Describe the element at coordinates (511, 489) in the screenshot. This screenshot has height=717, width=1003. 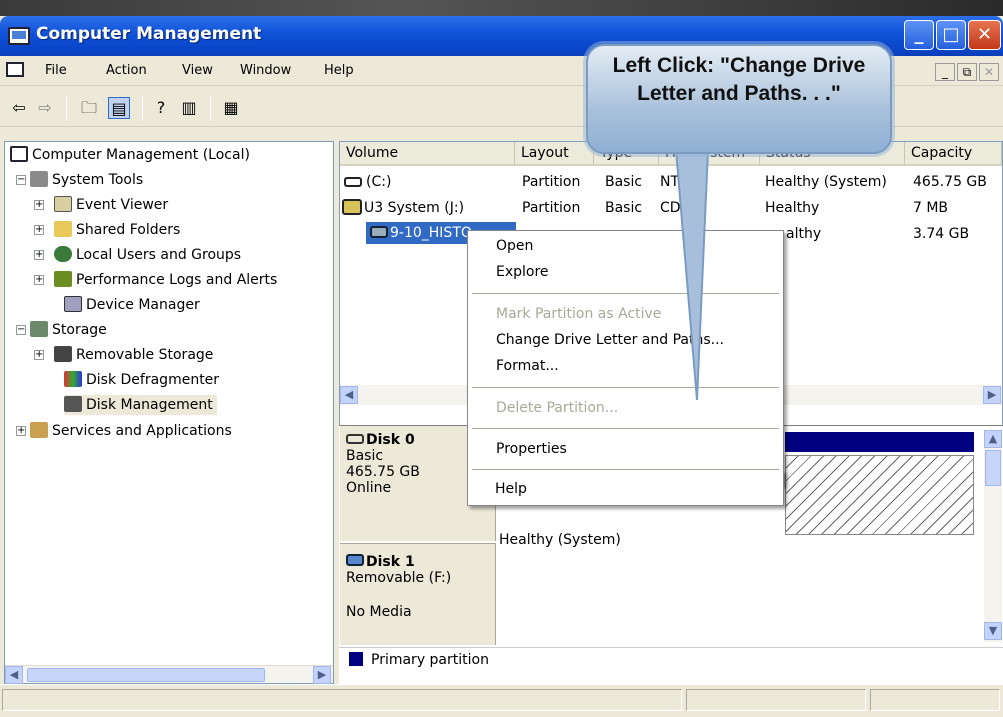
I see `menu-item-help-label: Help` at that location.